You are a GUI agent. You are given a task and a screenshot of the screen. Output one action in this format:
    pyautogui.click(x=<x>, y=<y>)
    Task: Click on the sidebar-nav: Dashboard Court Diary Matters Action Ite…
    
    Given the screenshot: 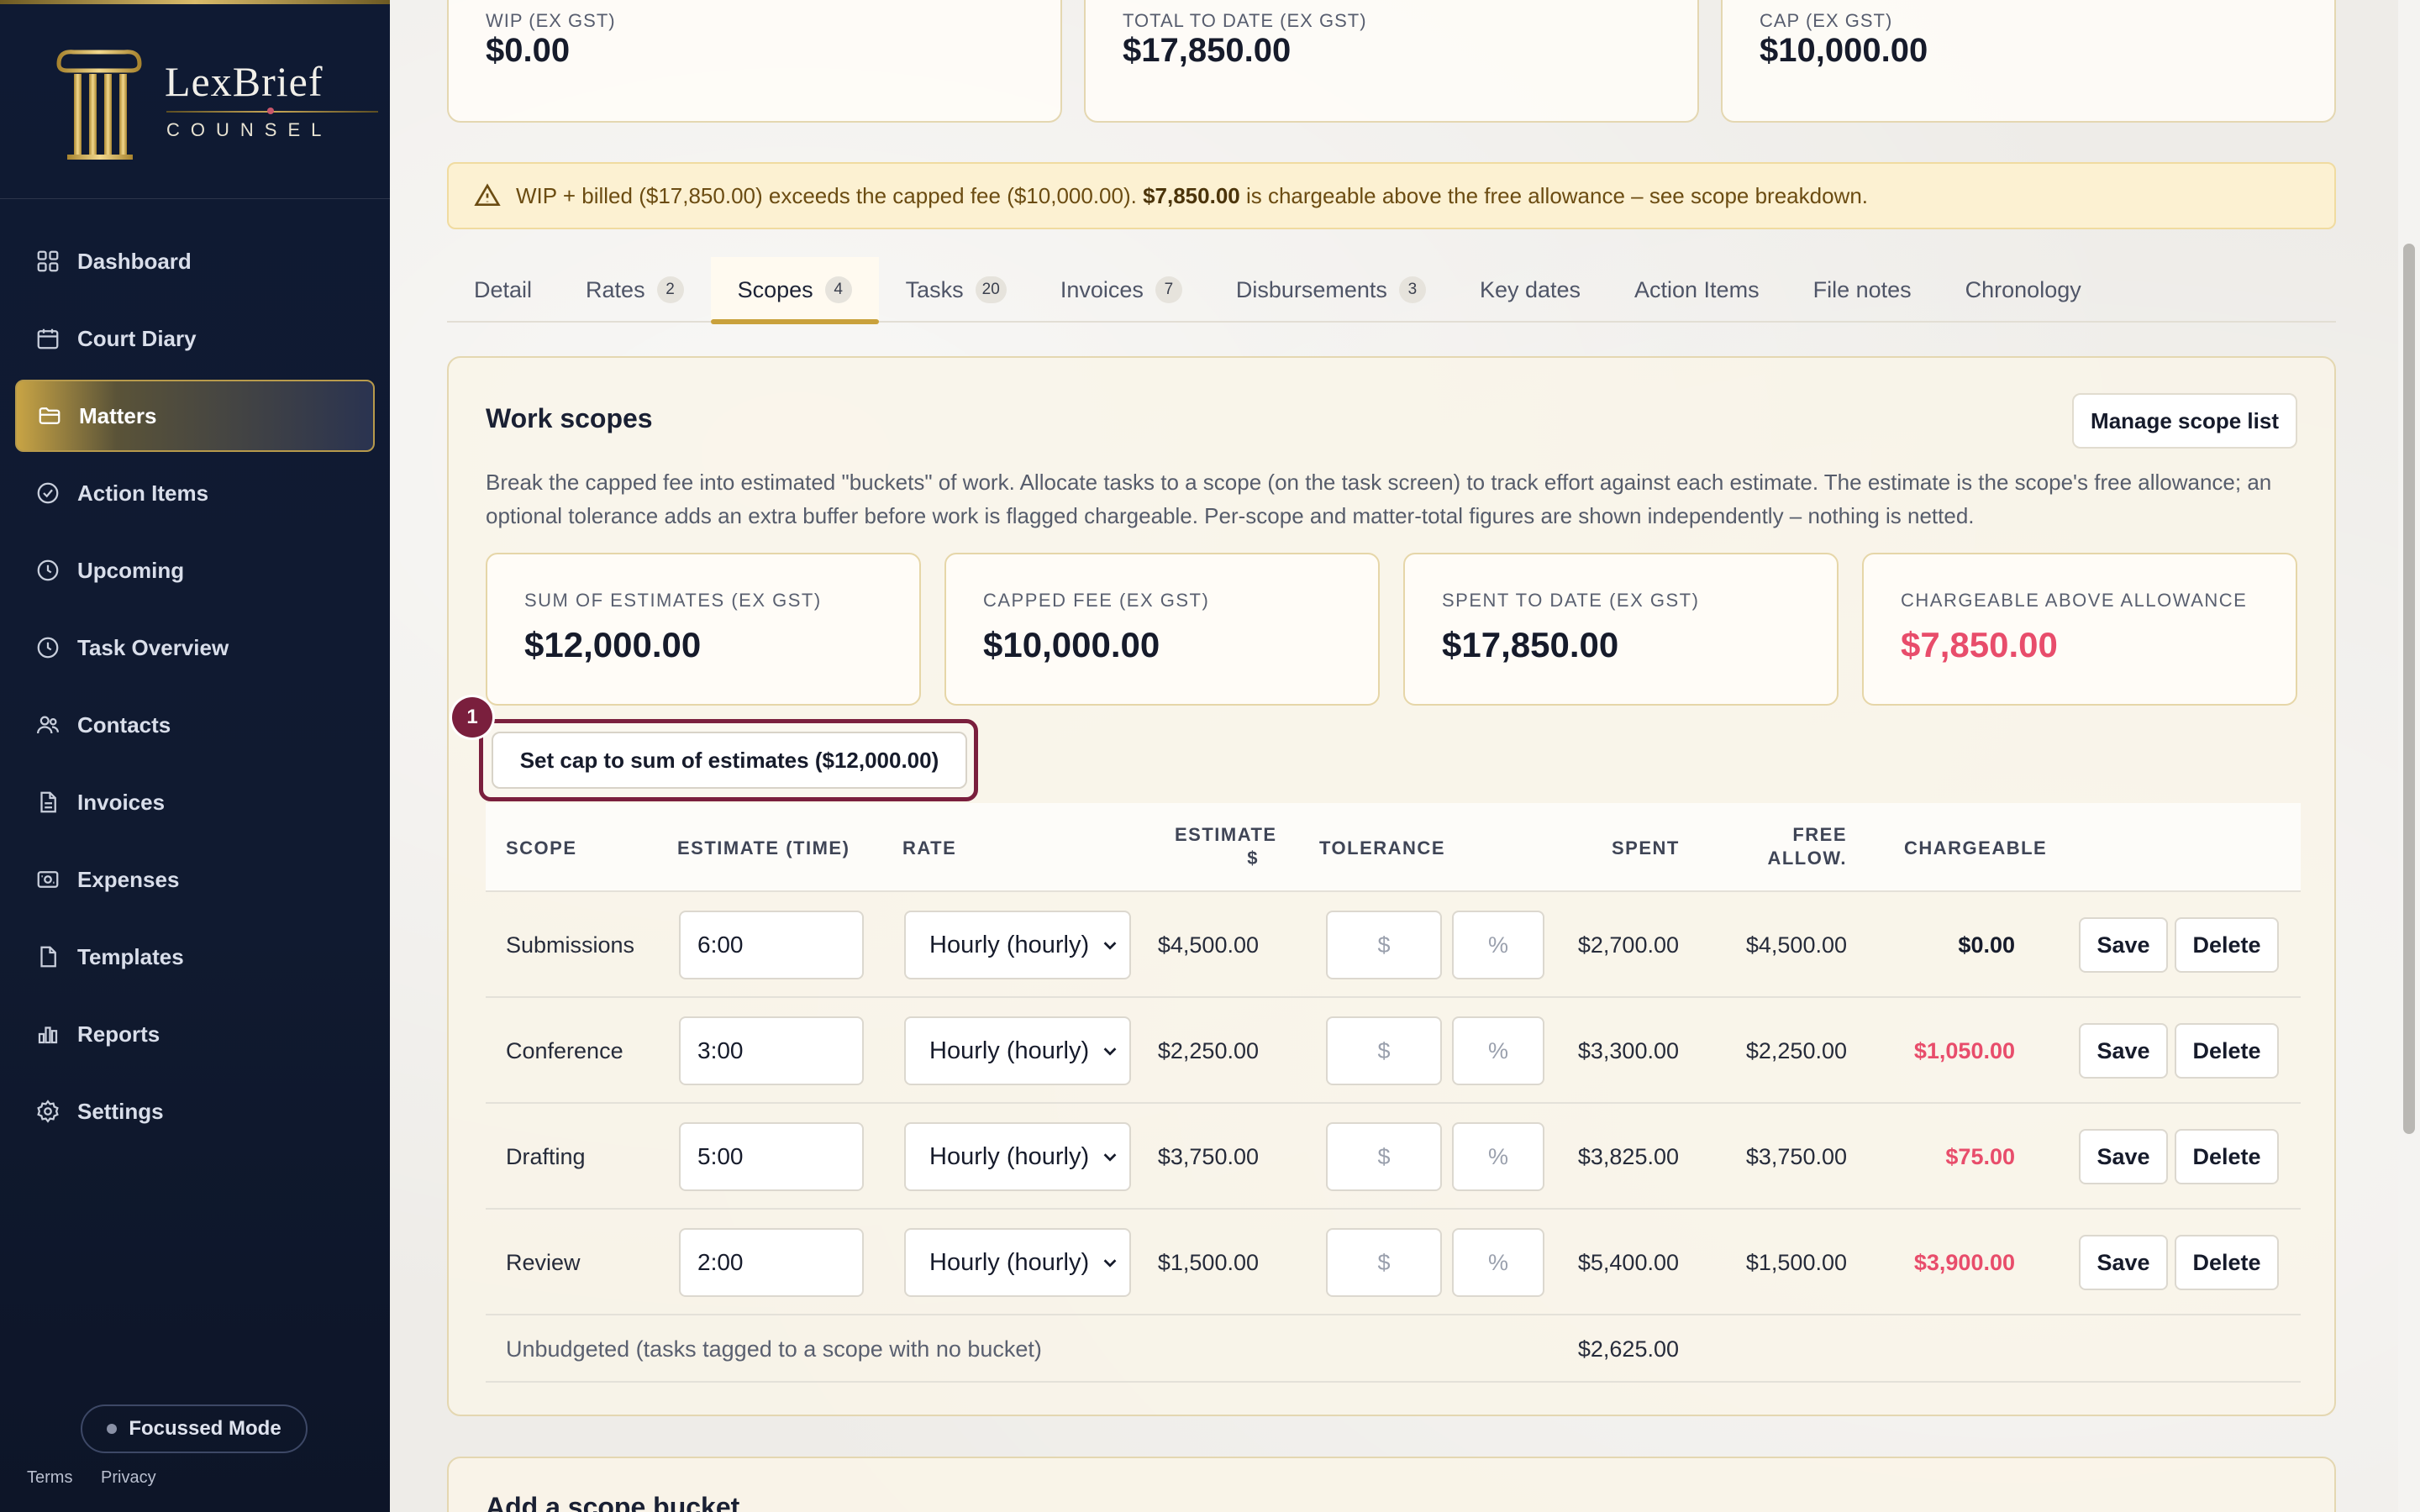 What is the action you would take?
    pyautogui.click(x=195, y=688)
    